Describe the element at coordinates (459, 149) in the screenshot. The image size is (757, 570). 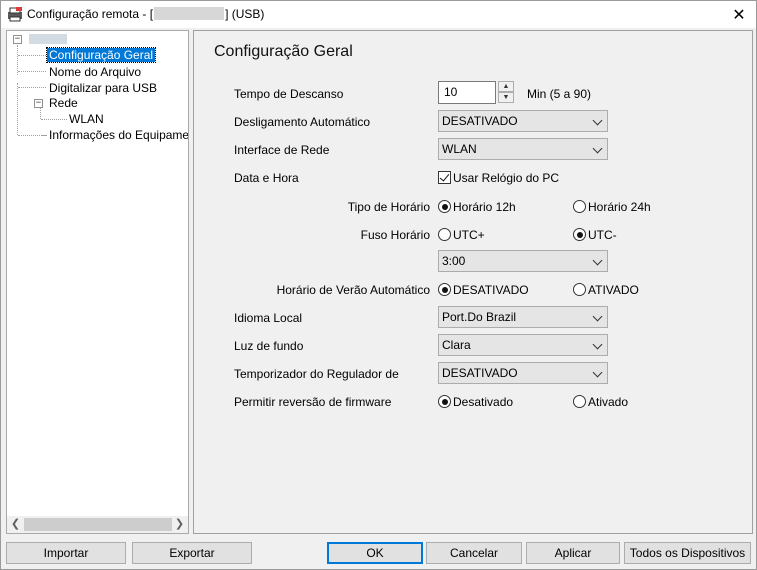
I see `network-interface-value: WLAN` at that location.